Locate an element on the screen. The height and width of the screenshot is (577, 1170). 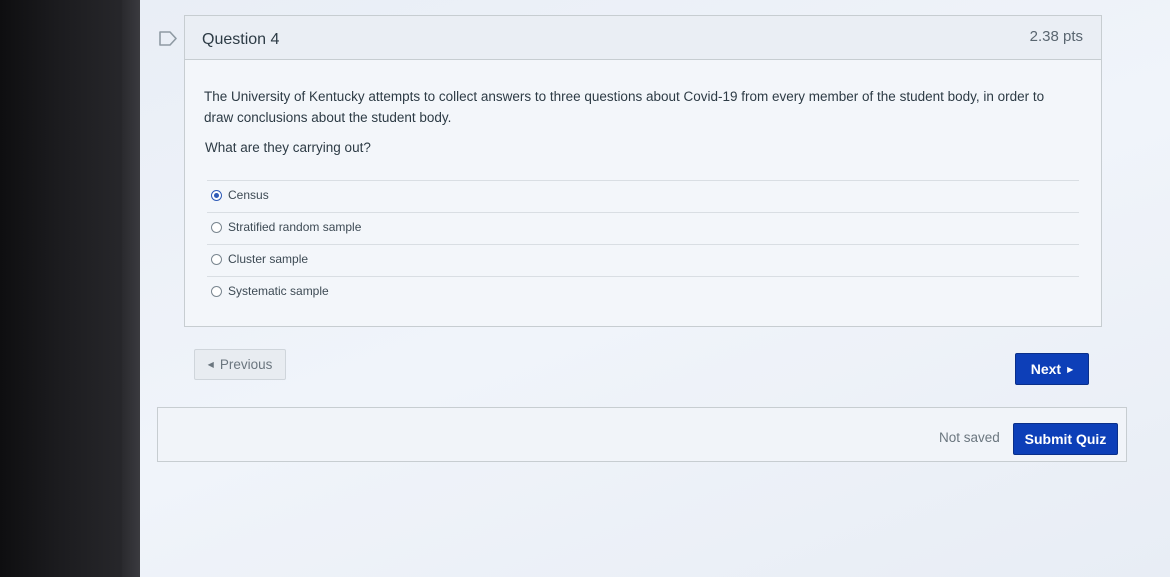
caret-right-icon: ▶ is located at coordinates (1070, 369).